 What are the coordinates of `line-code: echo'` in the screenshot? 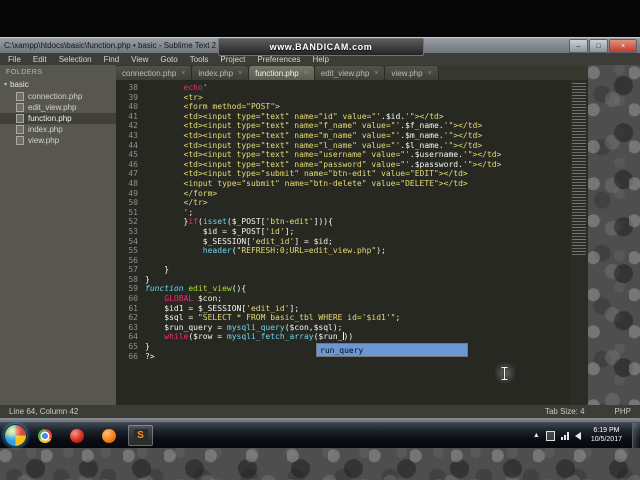 It's located at (195, 87).